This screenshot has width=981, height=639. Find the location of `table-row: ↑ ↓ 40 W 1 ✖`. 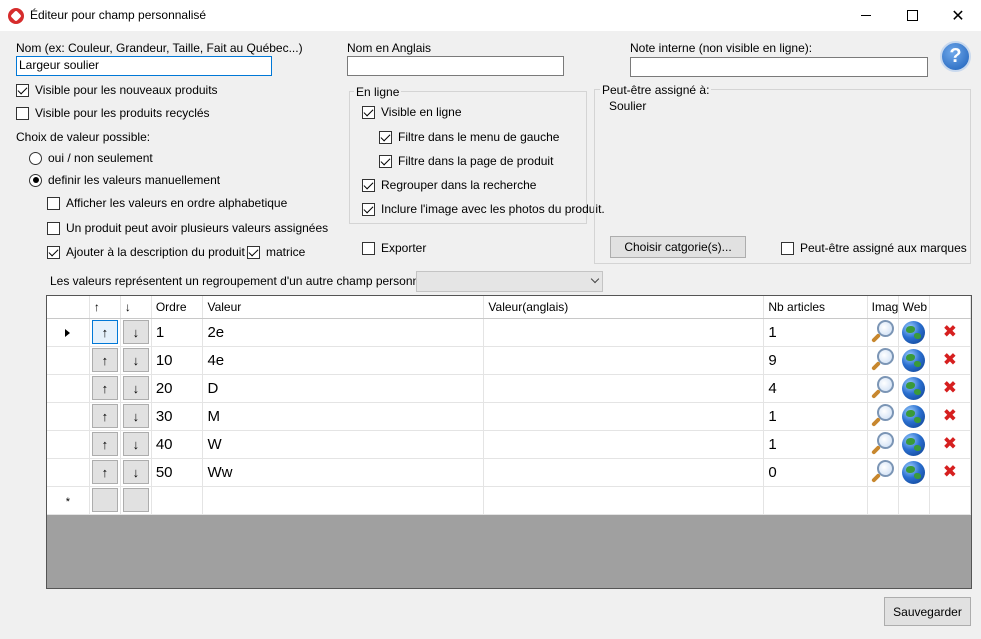

table-row: ↑ ↓ 40 W 1 ✖ is located at coordinates (509, 444).